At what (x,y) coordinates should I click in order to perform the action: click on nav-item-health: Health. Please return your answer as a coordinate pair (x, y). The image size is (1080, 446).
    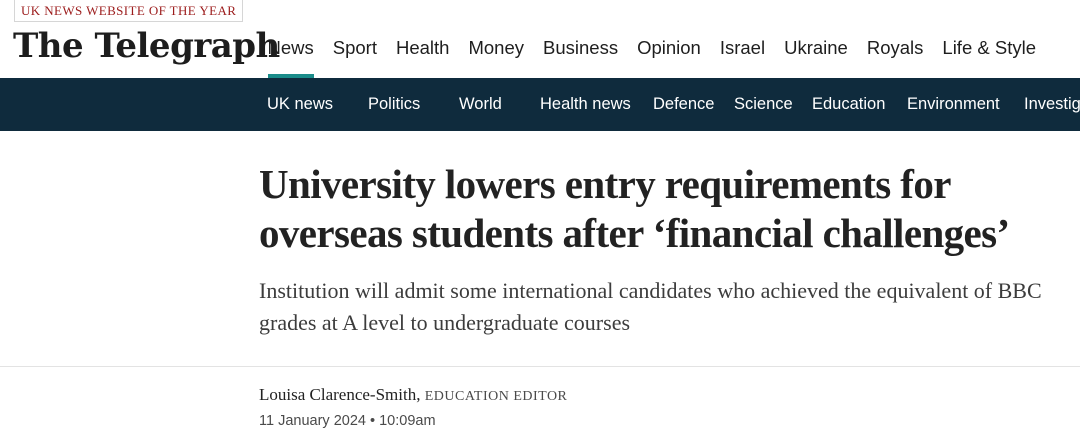
    Looking at the image, I should click on (422, 51).